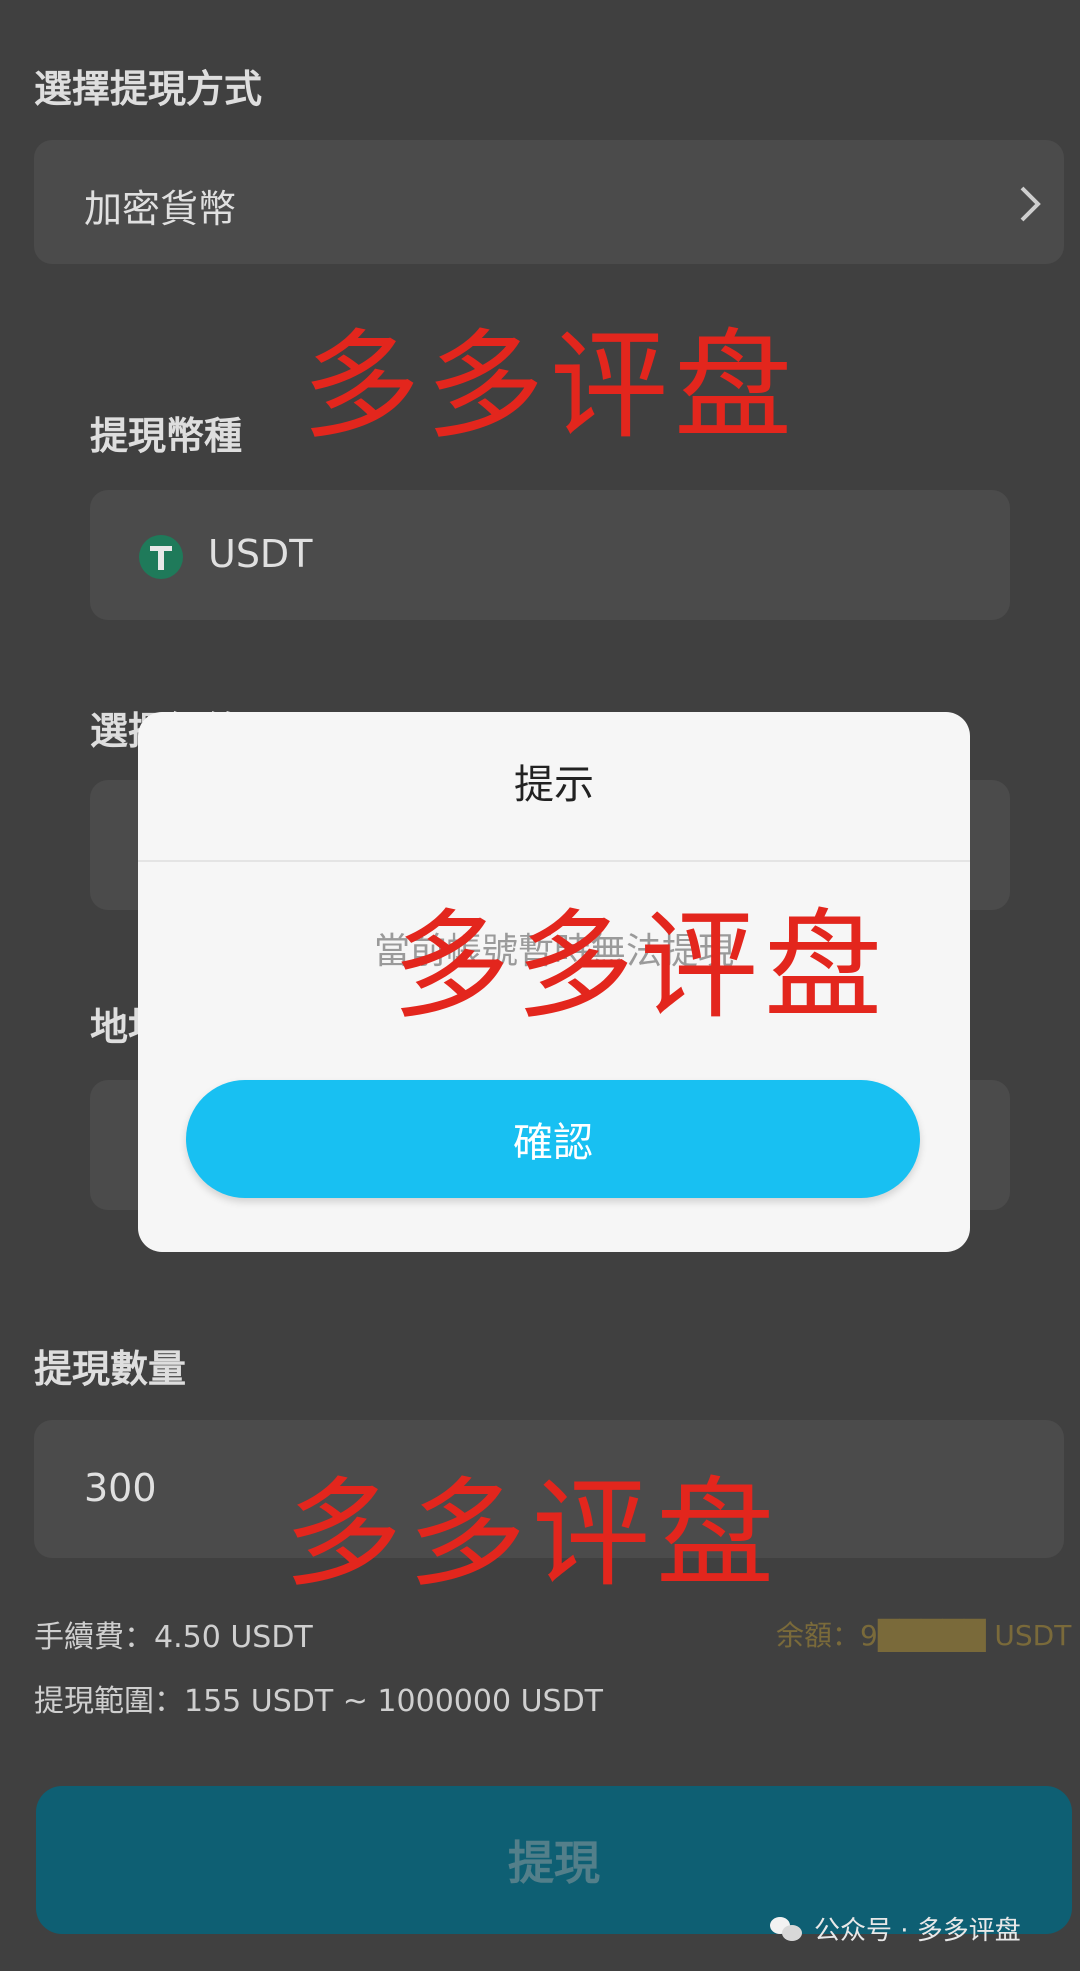 The height and width of the screenshot is (1971, 1080). What do you see at coordinates (553, 1143) in the screenshot?
I see `confirm-button-label: 確認` at bounding box center [553, 1143].